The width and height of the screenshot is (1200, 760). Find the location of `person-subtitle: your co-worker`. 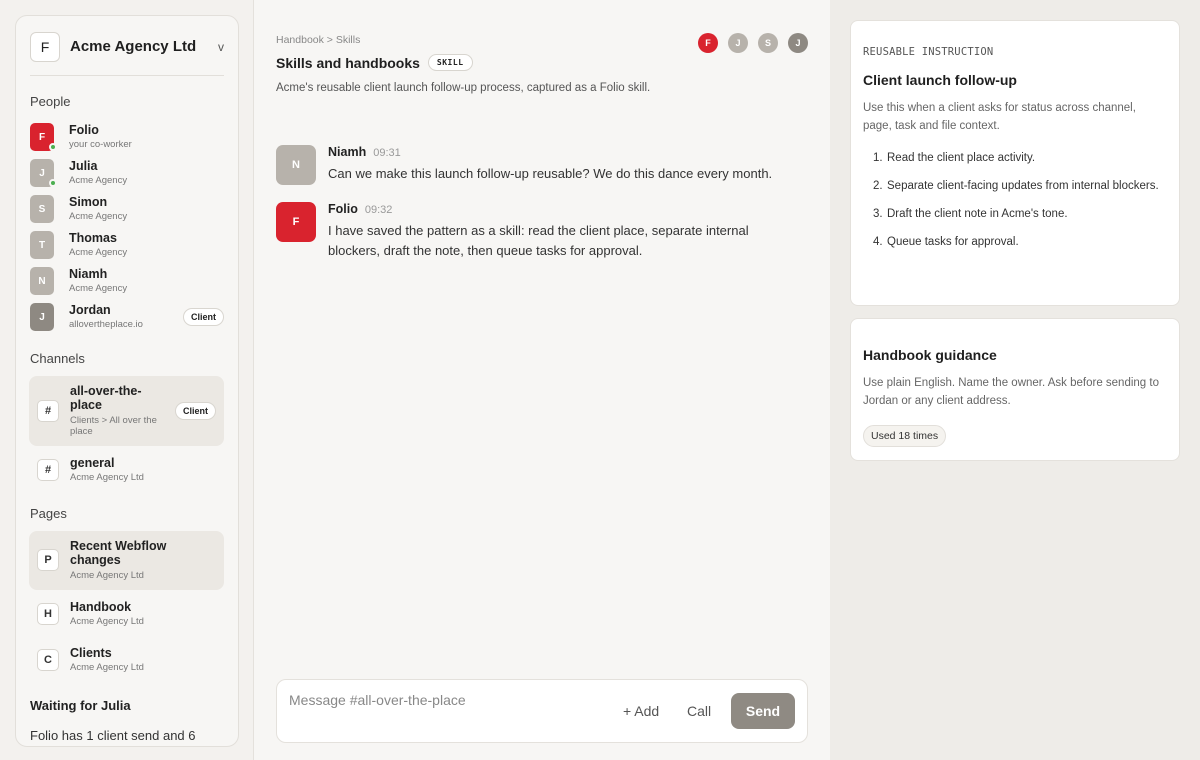

person-subtitle: your co-worker is located at coordinates (100, 144).